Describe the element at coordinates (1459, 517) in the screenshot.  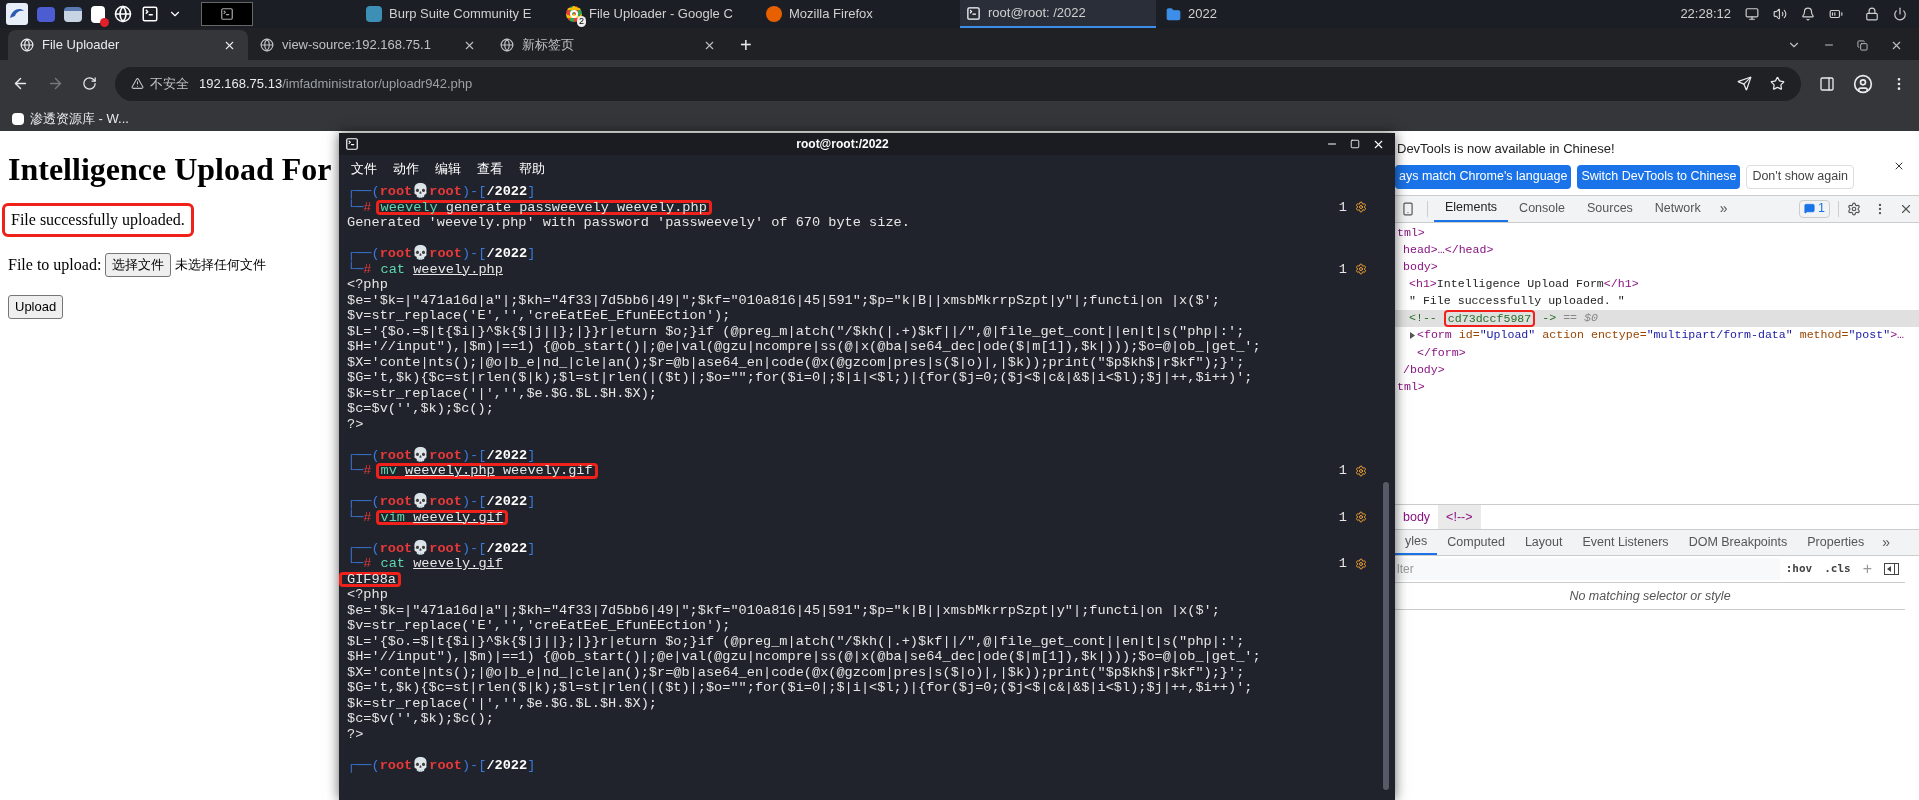
I see `breadcrumb: <!-->` at that location.